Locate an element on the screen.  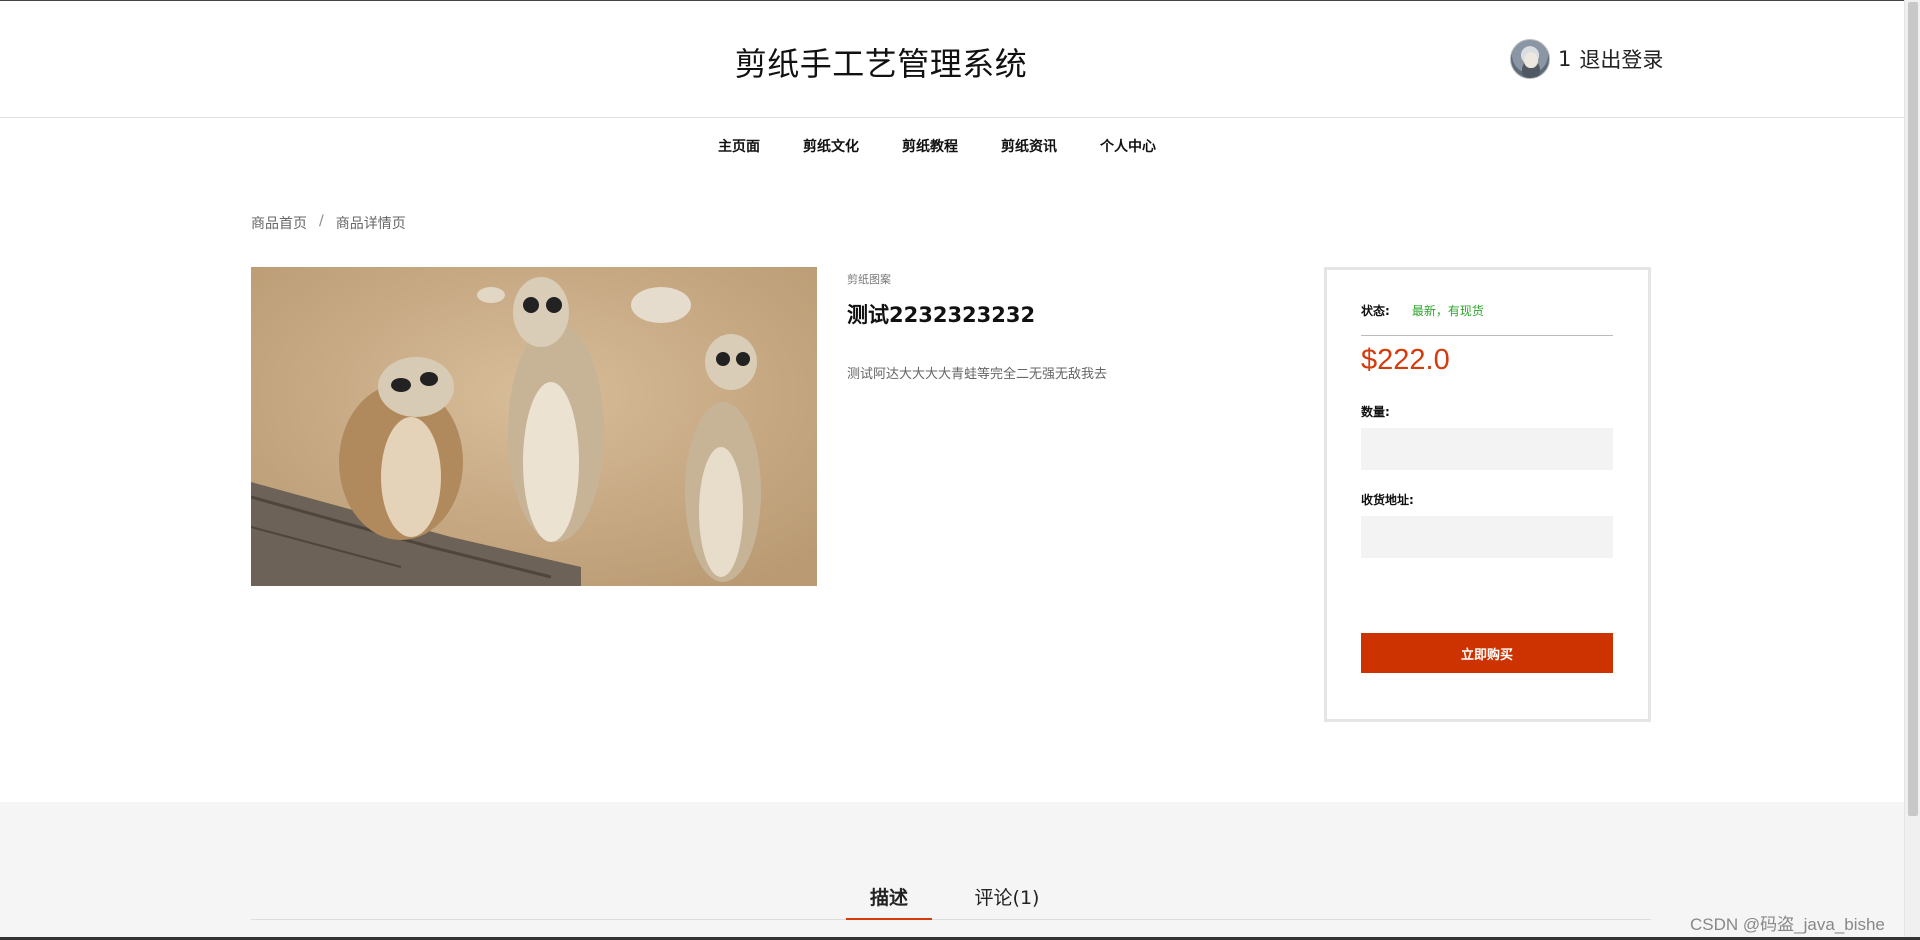
breadcrumb-home: 商品首页 is located at coordinates (279, 223).